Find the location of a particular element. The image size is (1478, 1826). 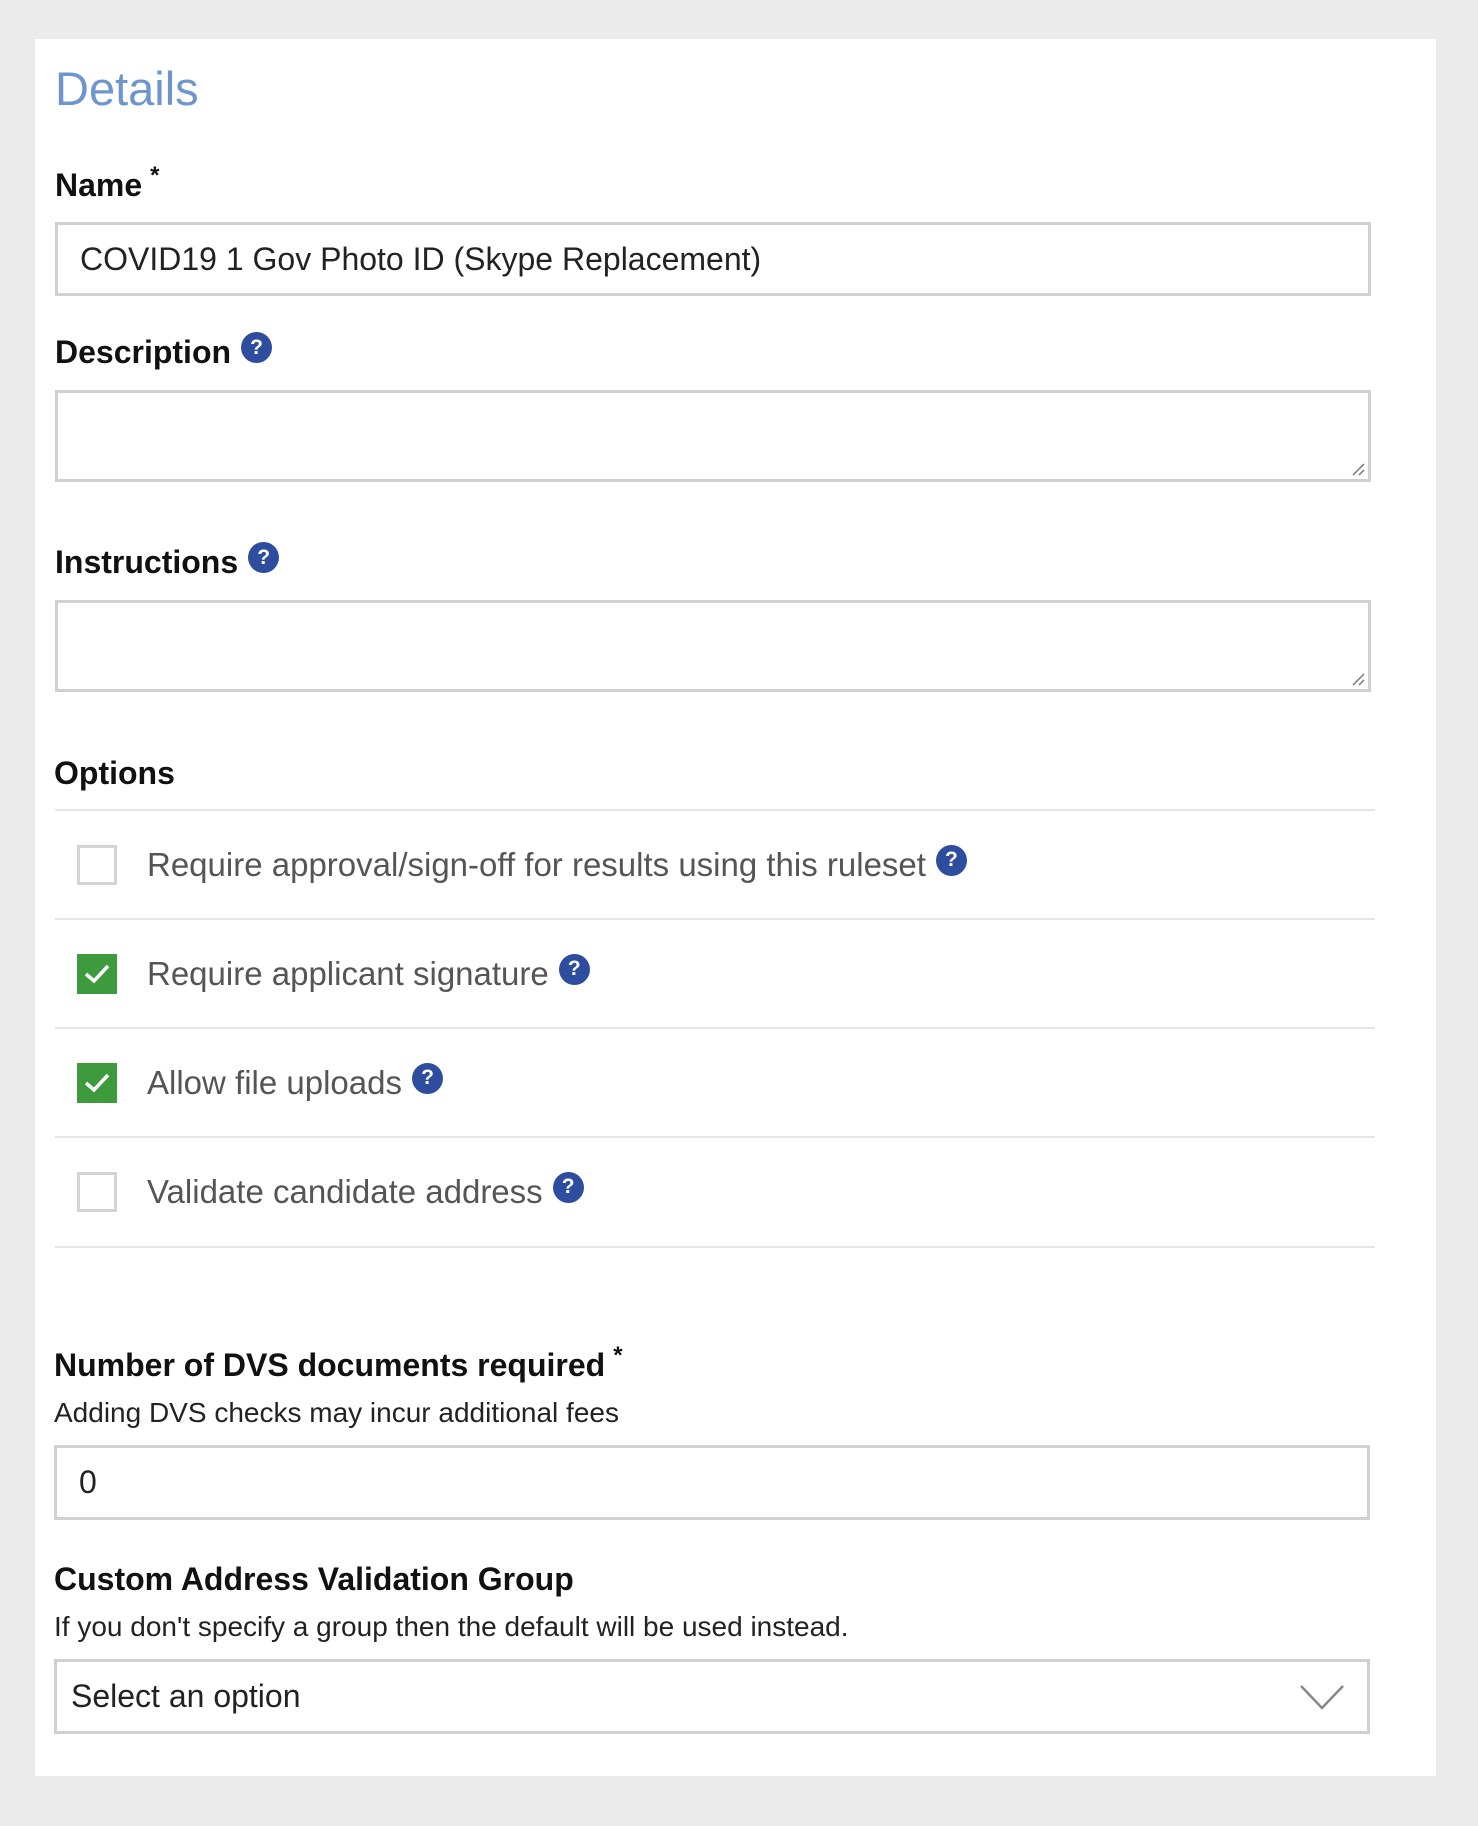

option-row: Require applicant signature ? is located at coordinates (715, 973).